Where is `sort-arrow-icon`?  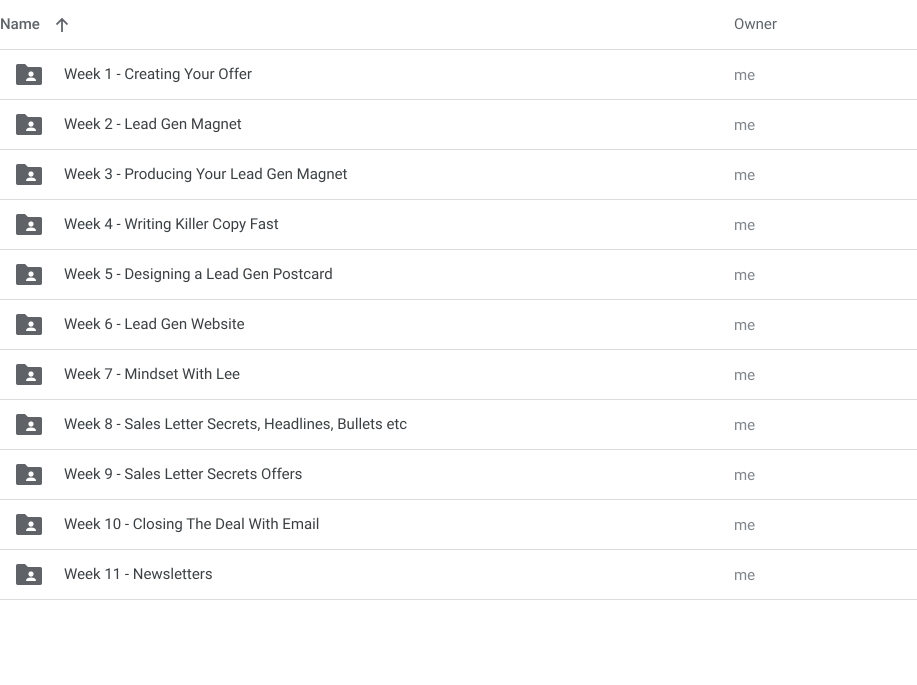
sort-arrow-icon is located at coordinates (62, 24).